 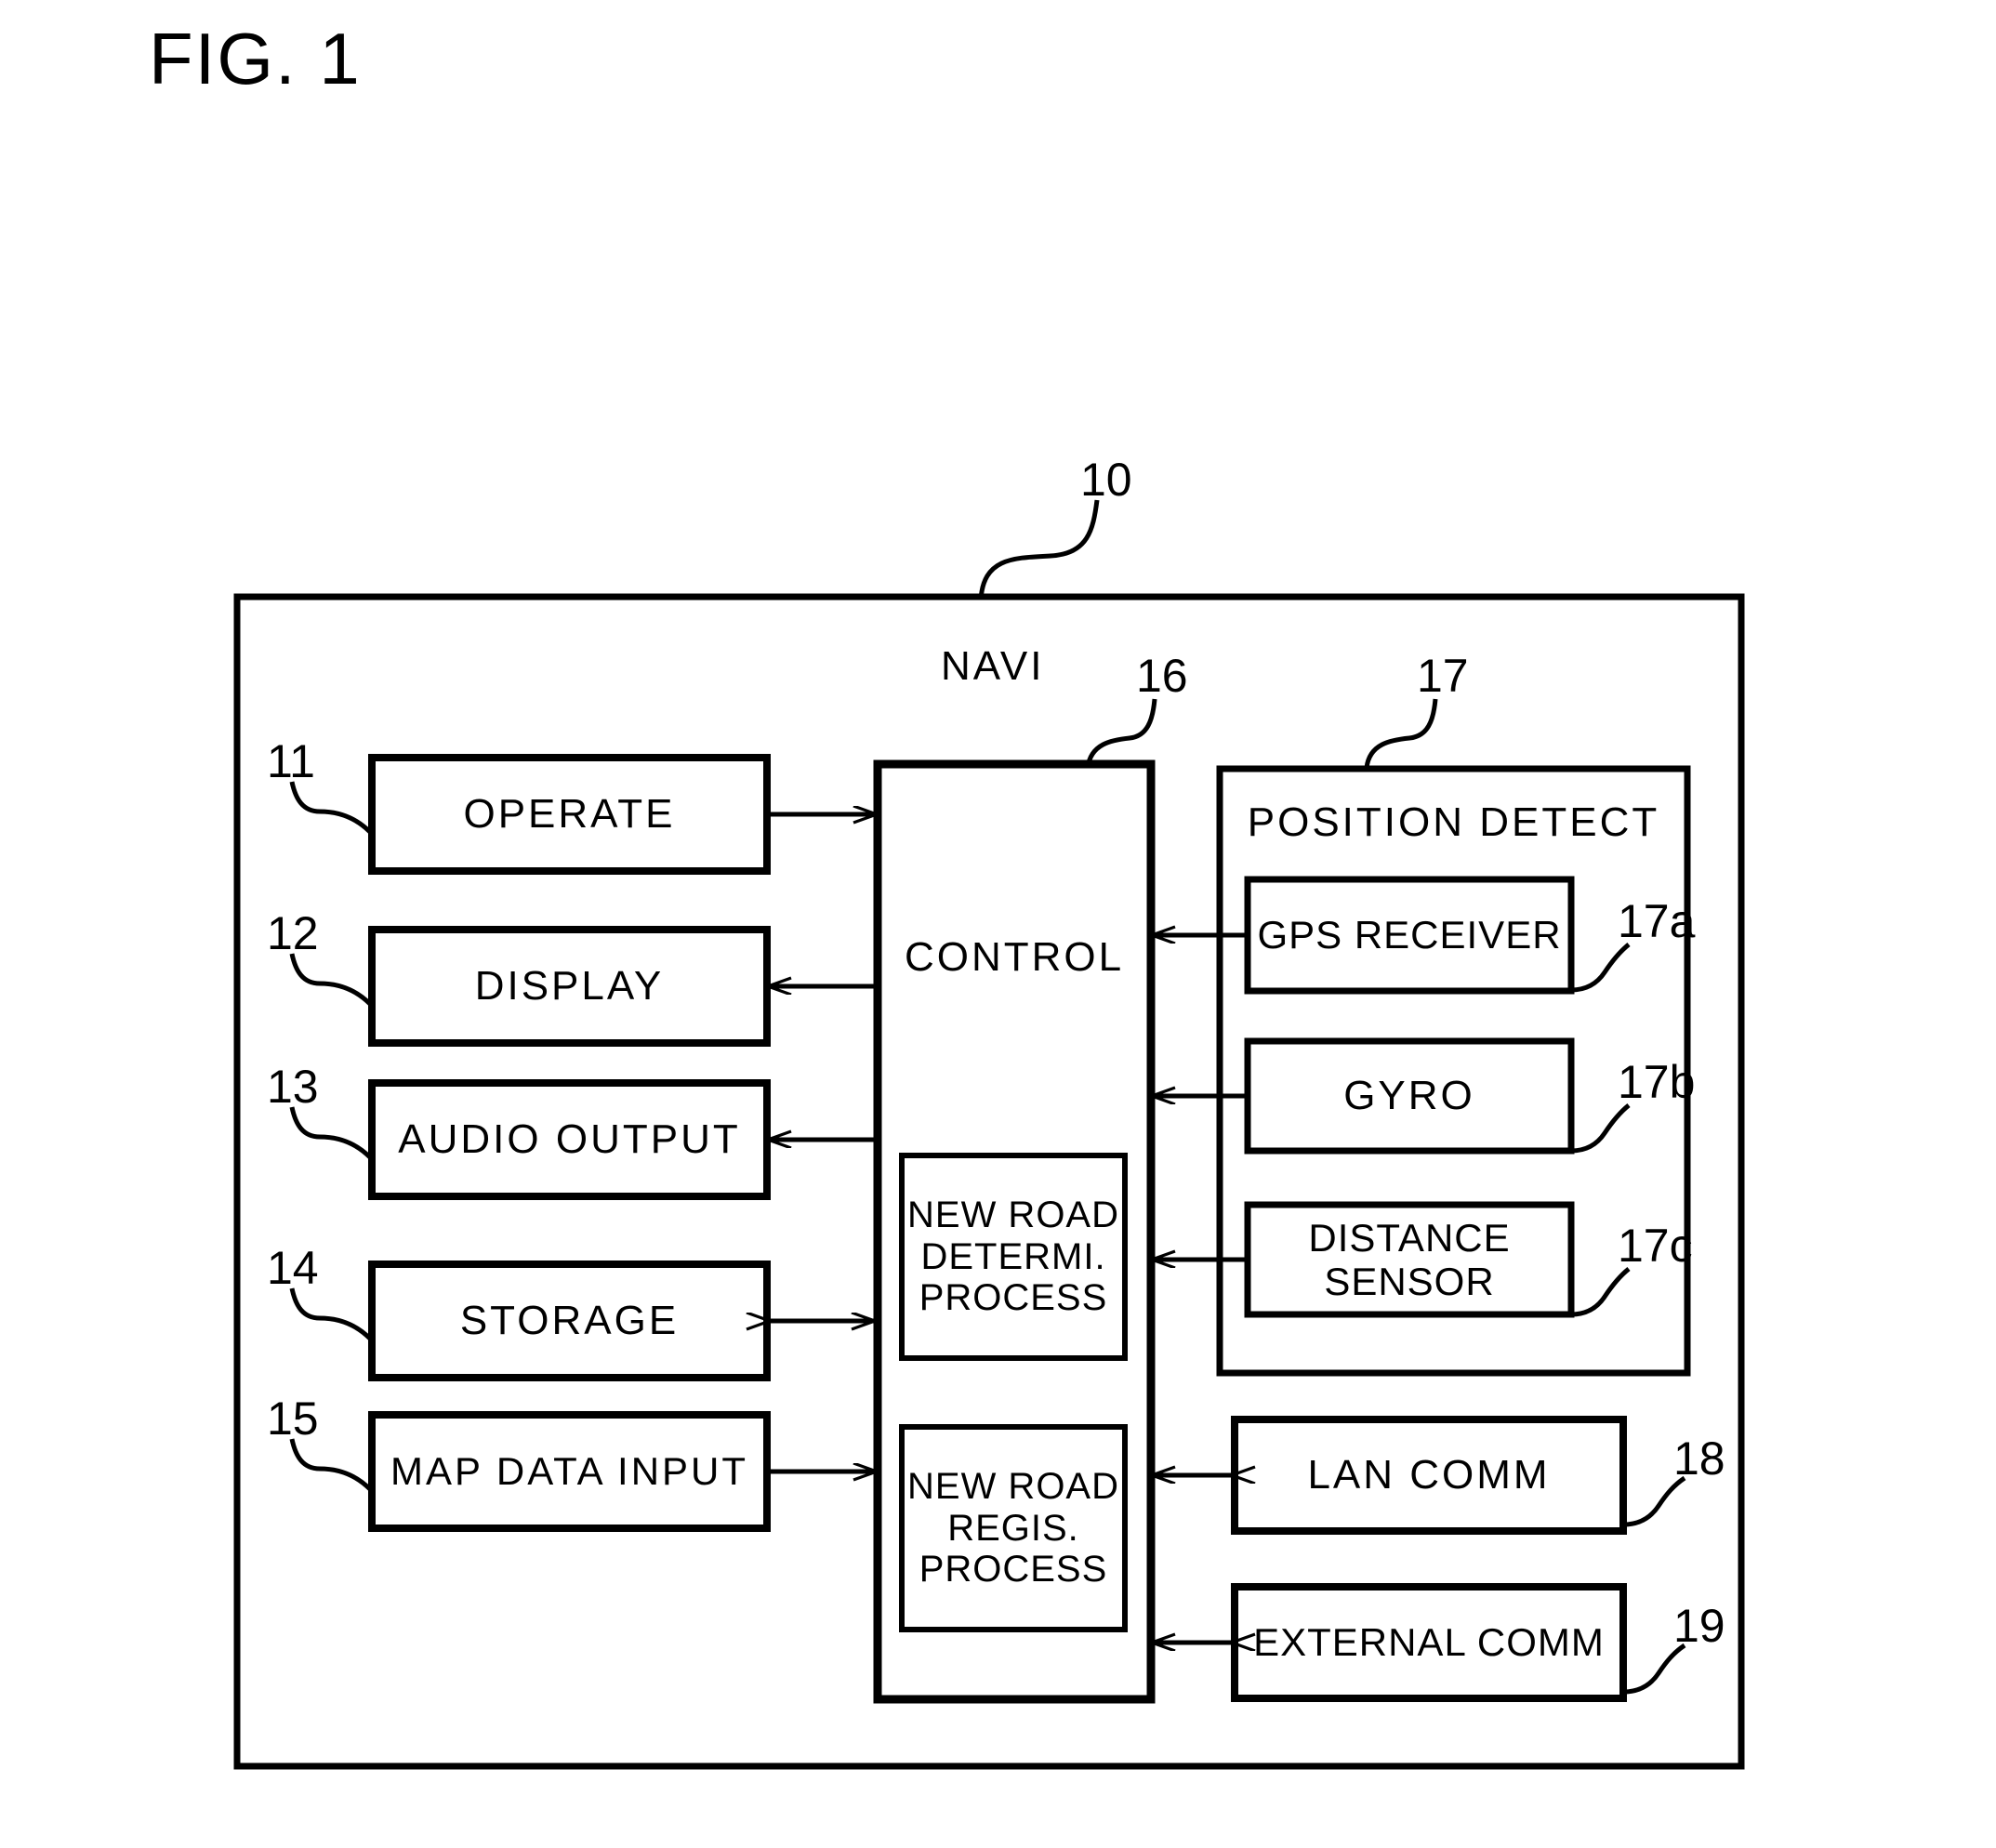 I want to click on operate-label: OPERATE, so click(x=569, y=814).